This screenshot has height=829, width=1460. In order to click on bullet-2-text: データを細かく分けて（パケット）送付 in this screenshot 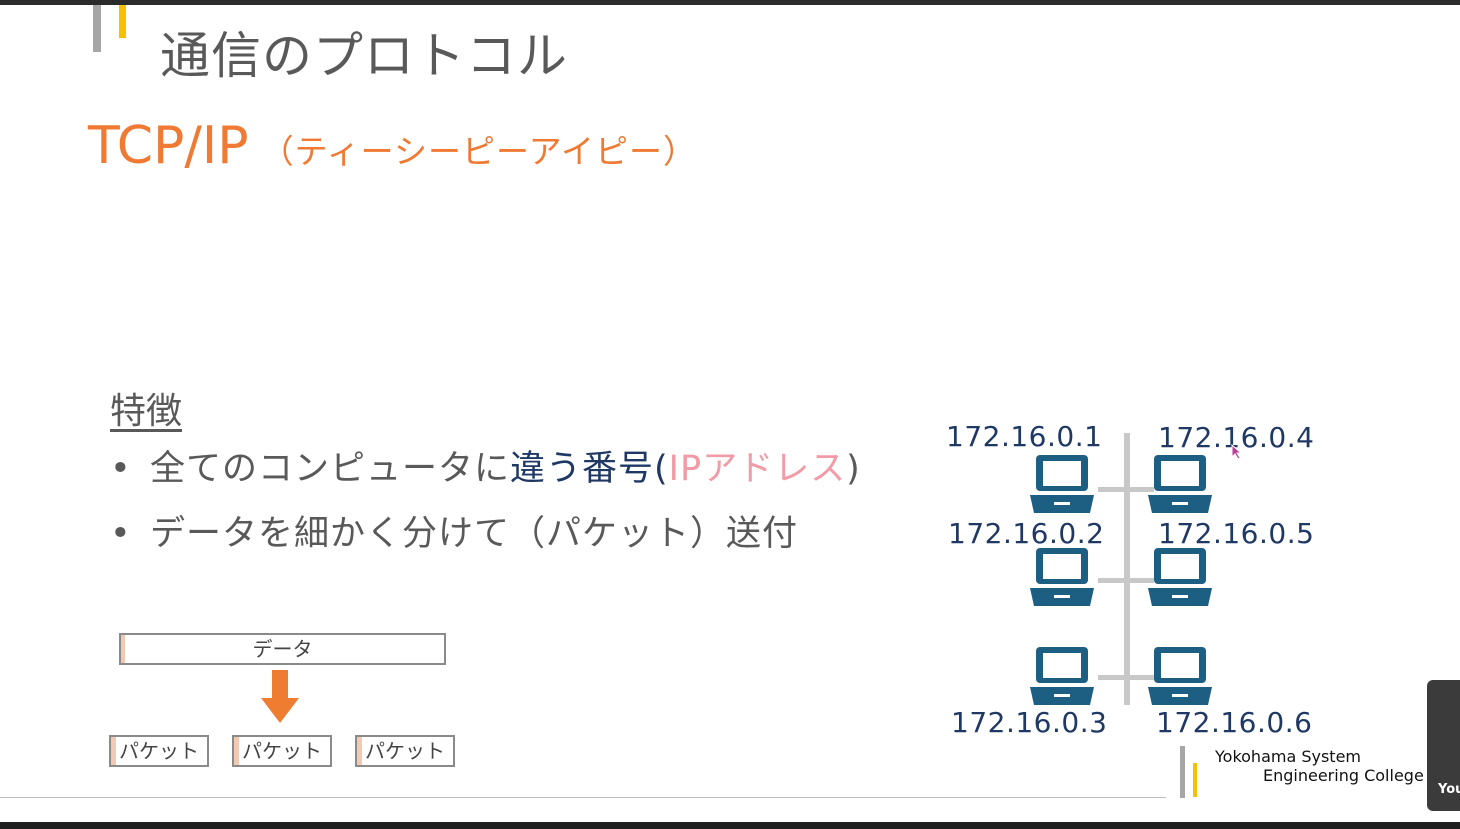, I will do `click(474, 534)`.